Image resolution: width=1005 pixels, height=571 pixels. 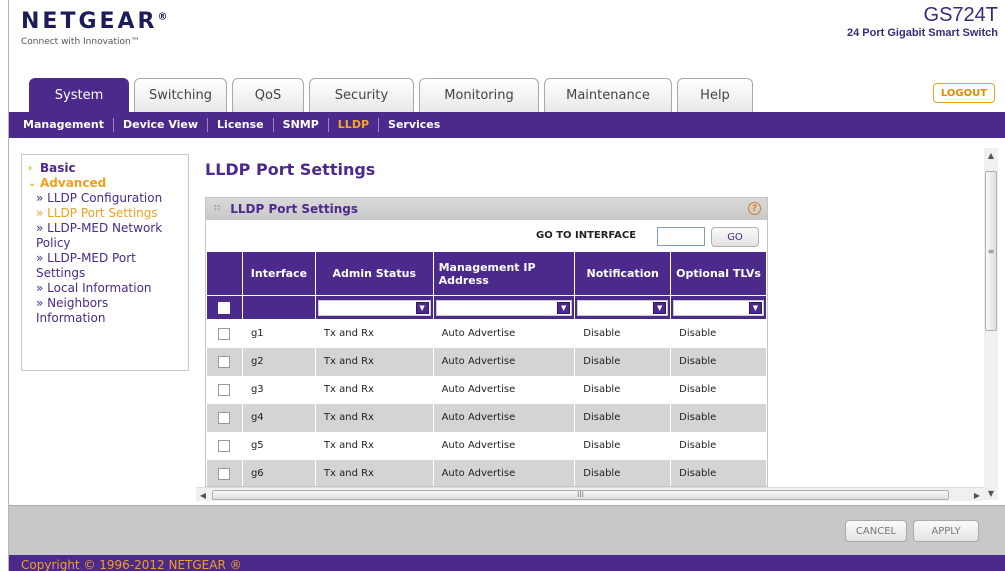 I want to click on scroll-up-icon: ▲, so click(x=991, y=155).